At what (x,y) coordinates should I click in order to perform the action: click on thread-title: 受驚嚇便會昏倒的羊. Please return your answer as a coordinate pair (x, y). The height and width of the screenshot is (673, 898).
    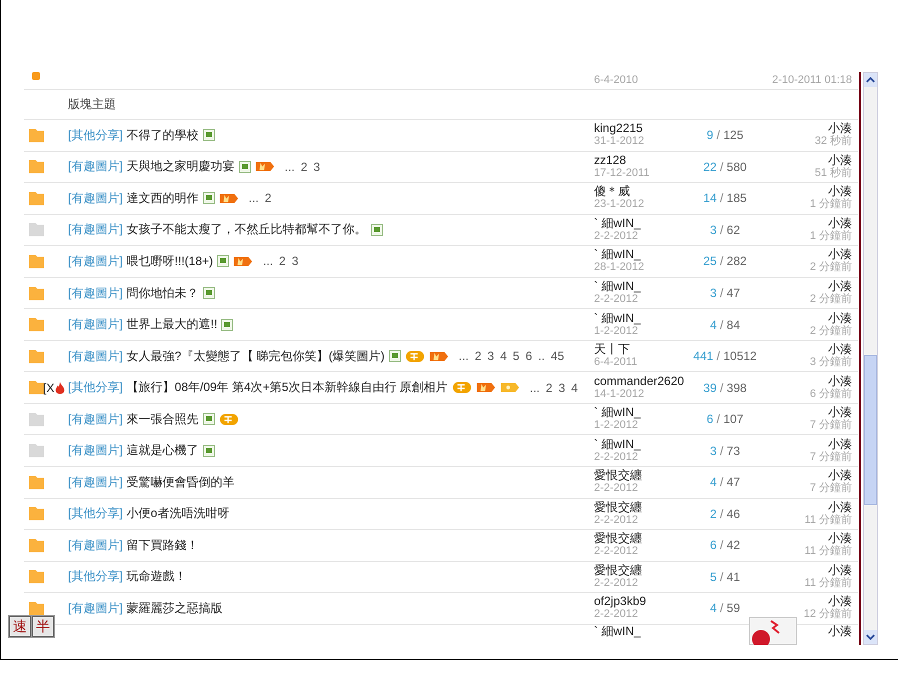
    Looking at the image, I should click on (180, 482).